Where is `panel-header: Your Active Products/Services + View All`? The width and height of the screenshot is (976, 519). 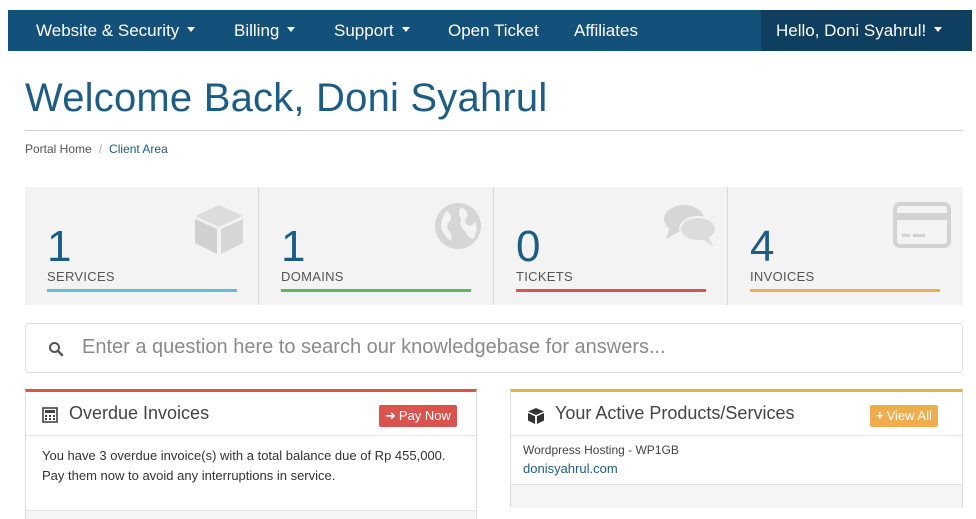
panel-header: Your Active Products/Services + View All is located at coordinates (736, 414).